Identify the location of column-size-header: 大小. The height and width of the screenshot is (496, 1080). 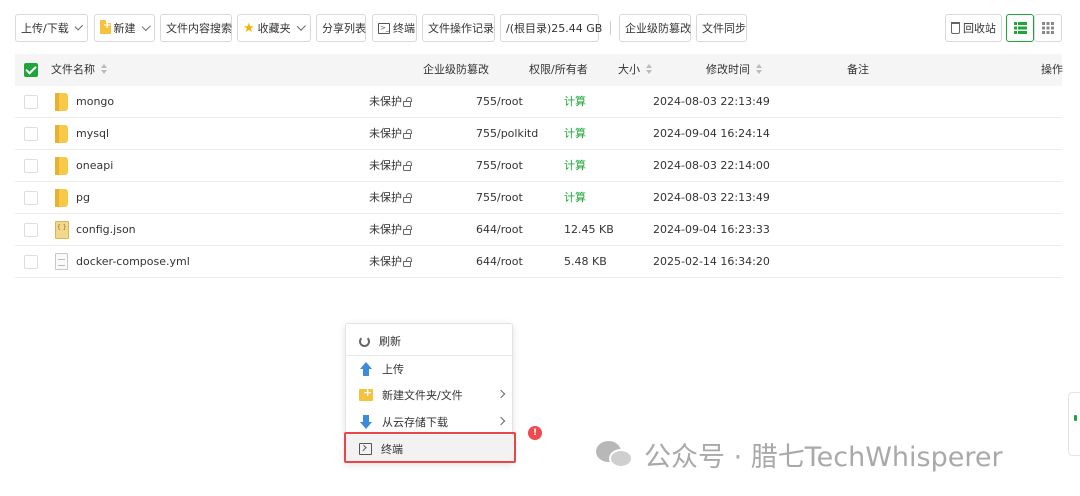
(635, 70).